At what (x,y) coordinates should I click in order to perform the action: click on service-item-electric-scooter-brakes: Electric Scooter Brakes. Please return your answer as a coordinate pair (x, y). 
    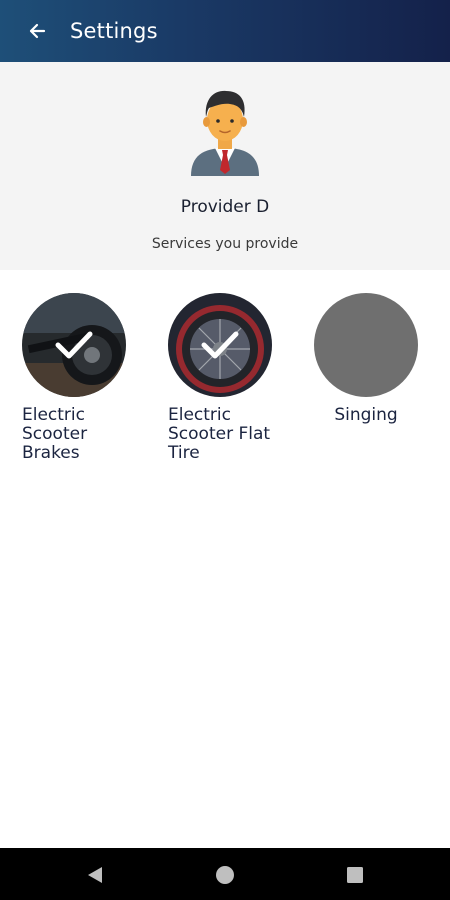
    Looking at the image, I should click on (80, 378).